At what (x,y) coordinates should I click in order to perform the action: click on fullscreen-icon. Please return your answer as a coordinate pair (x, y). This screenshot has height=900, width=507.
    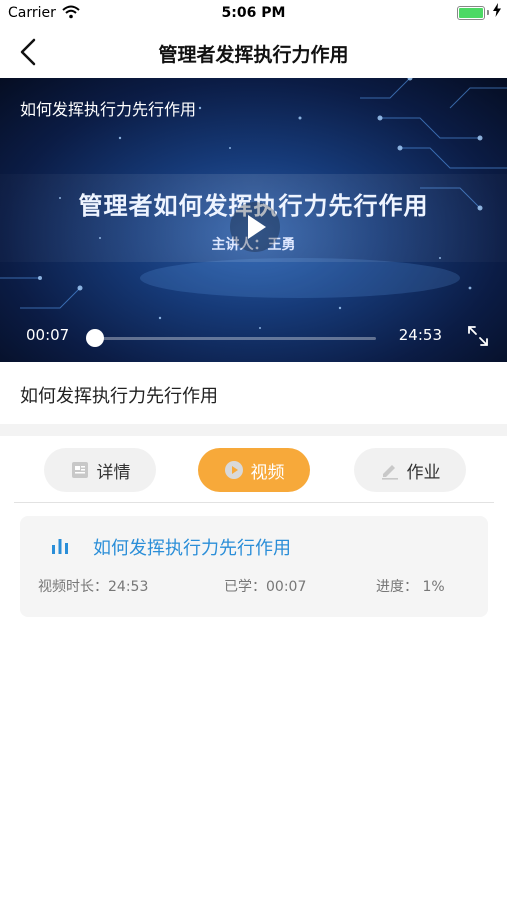
    Looking at the image, I should click on (478, 336).